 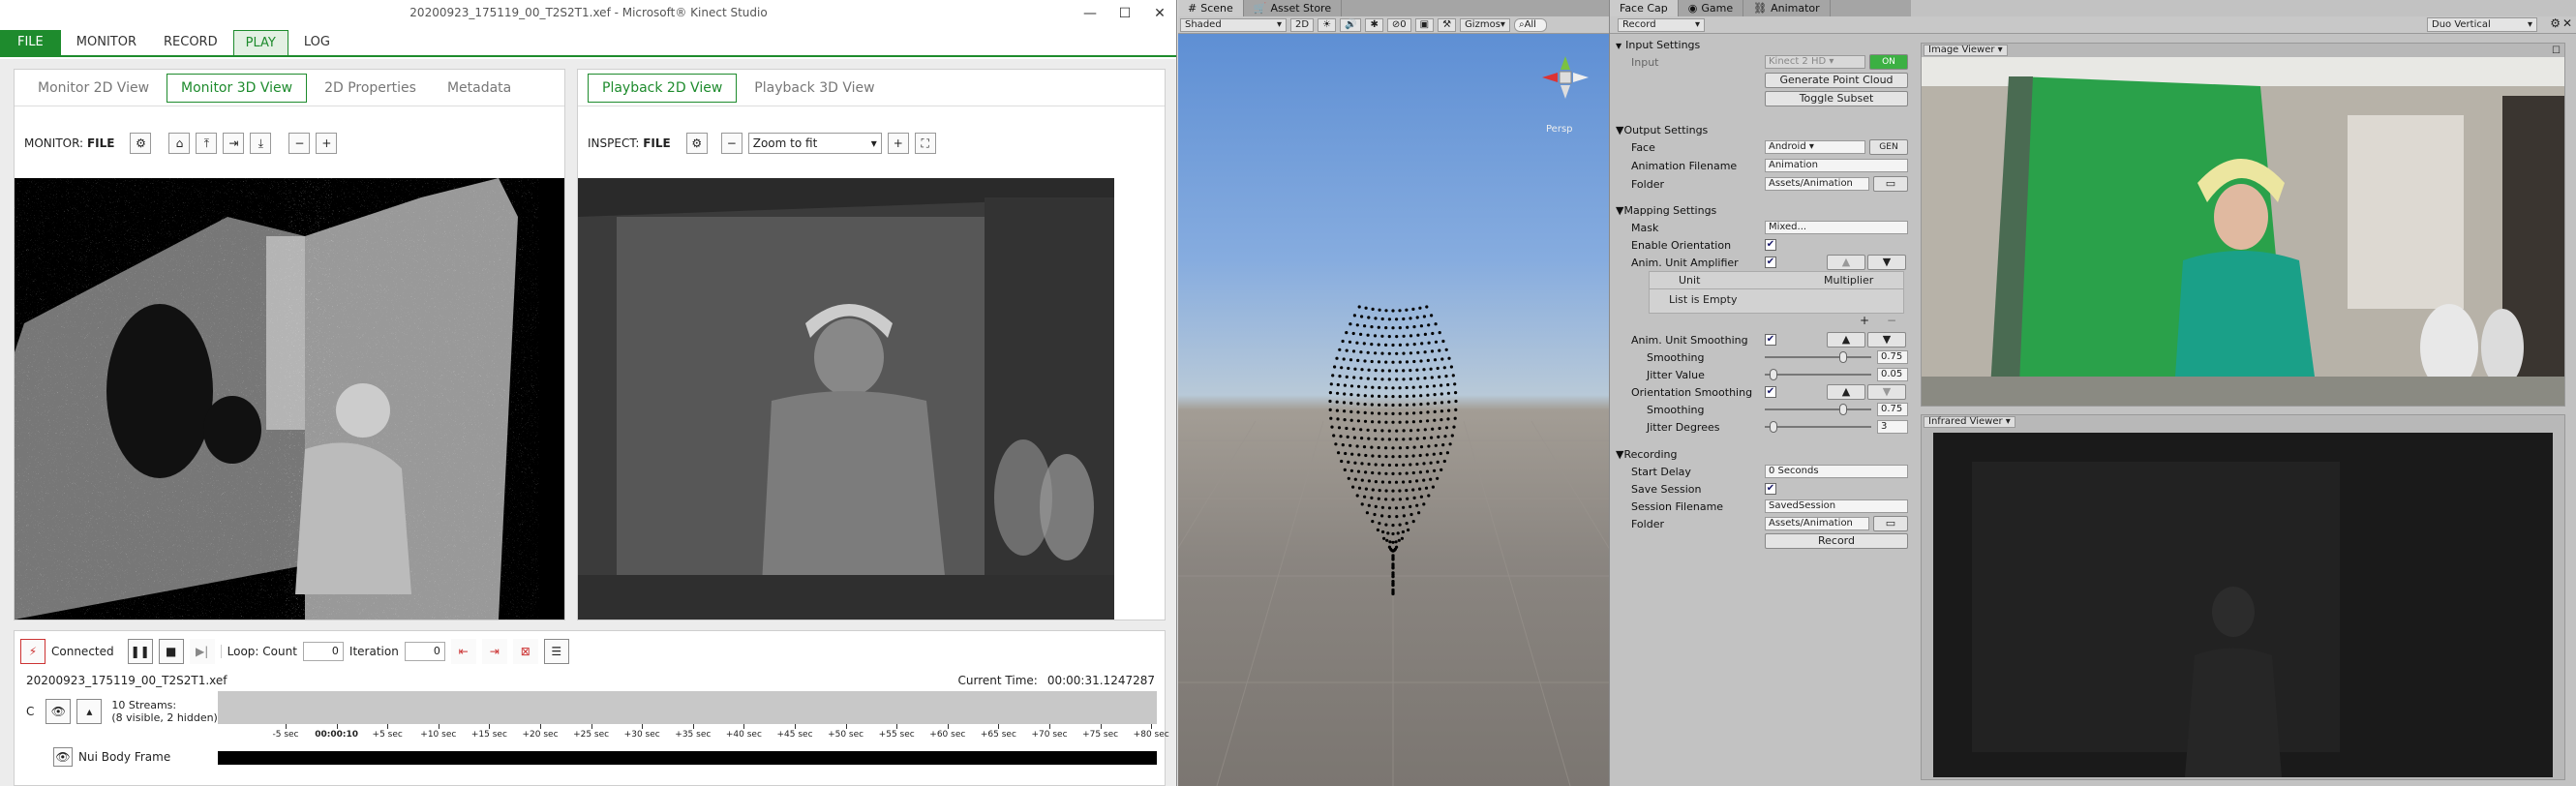 What do you see at coordinates (1661, 24) in the screenshot?
I see `mode-dropdown: Record ▾` at bounding box center [1661, 24].